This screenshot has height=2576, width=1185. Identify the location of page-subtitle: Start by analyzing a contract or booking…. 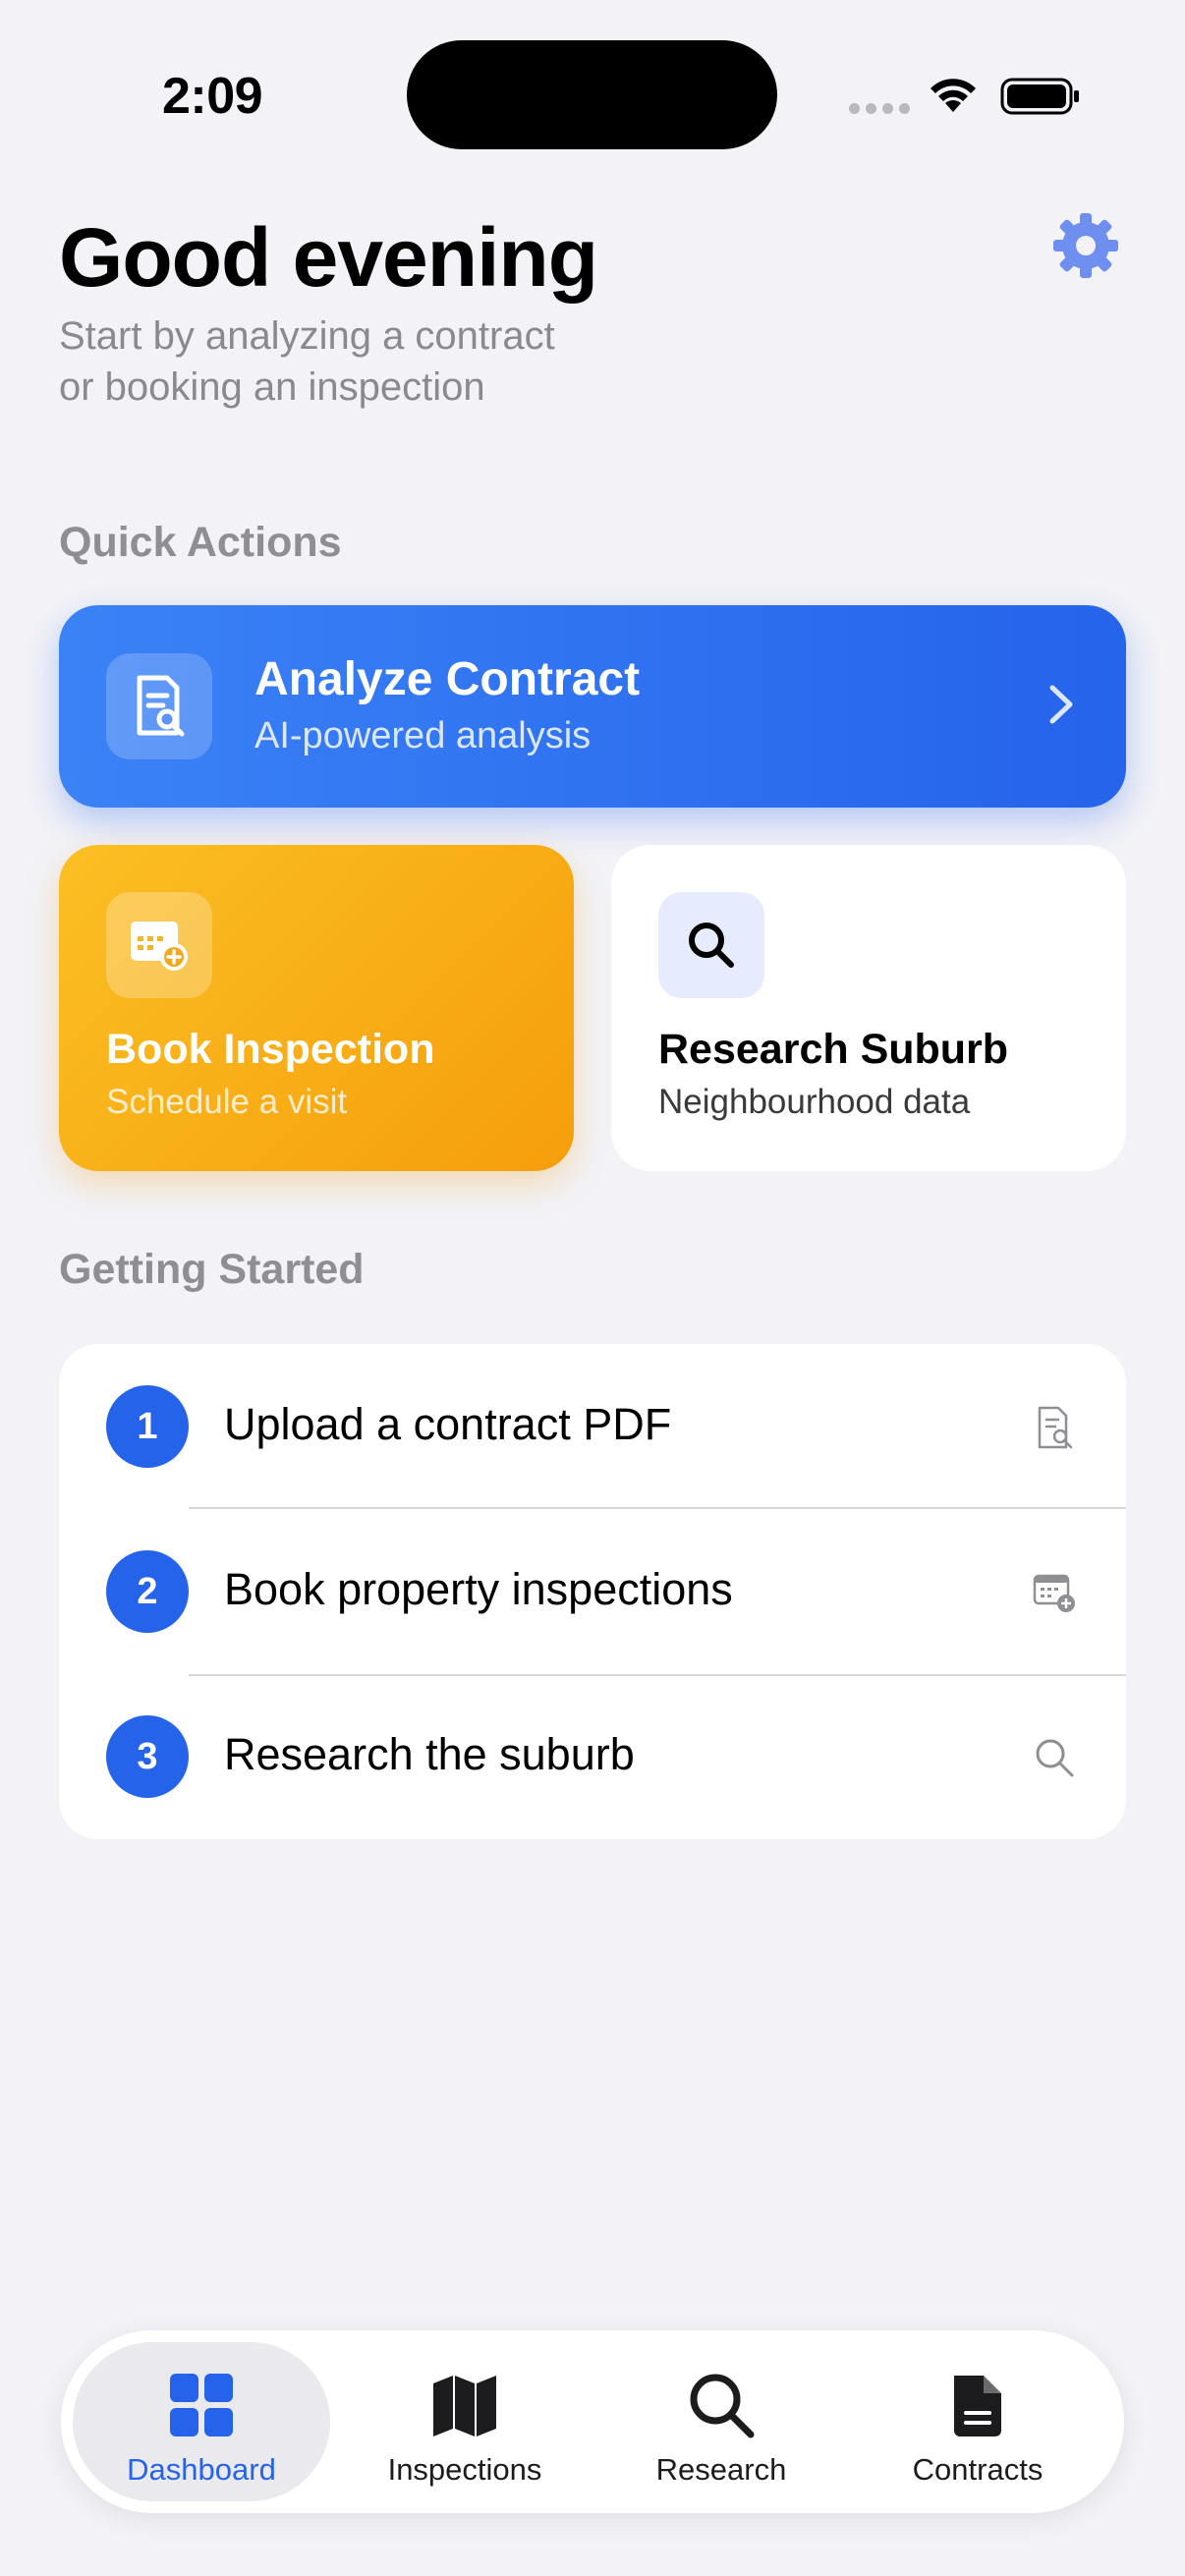
(354, 361).